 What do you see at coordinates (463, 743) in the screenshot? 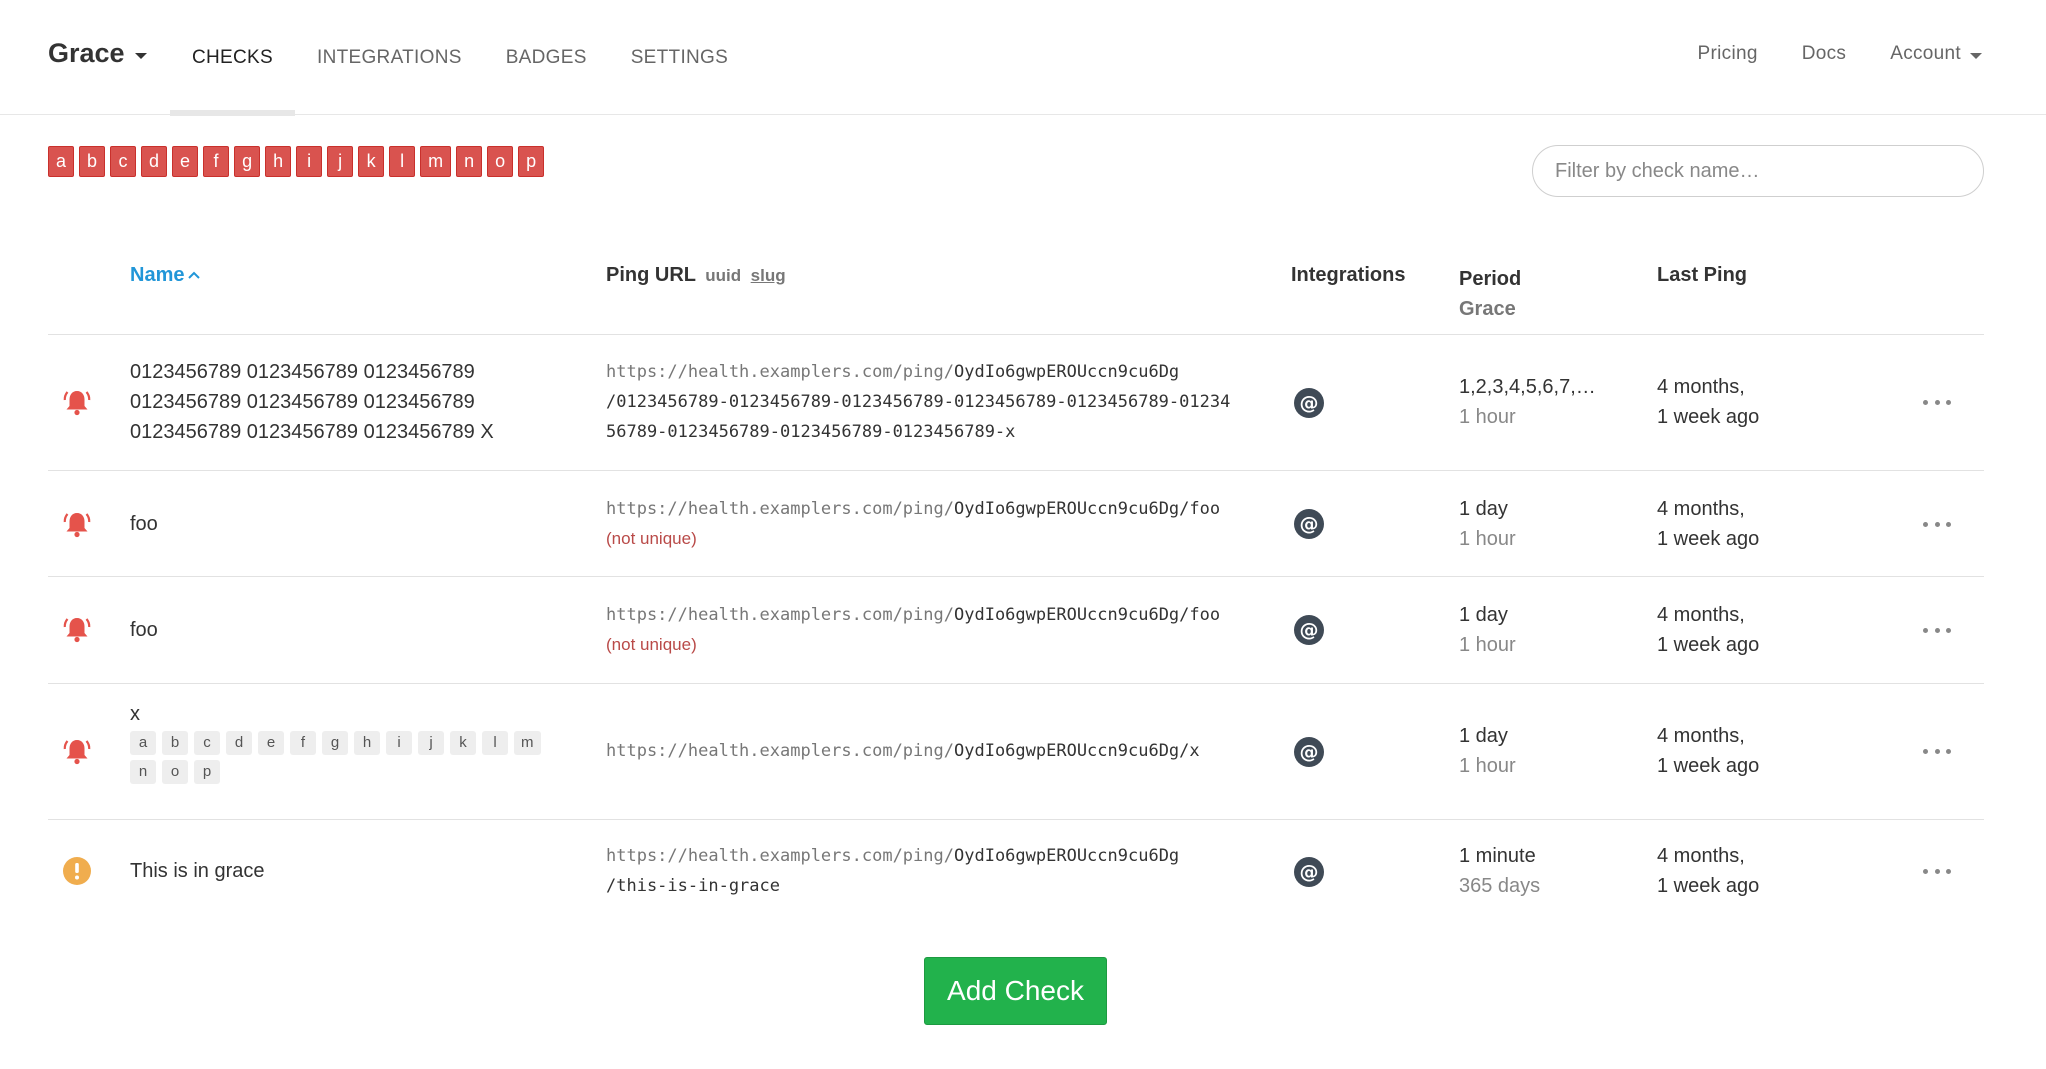
I see `tag-chip: k` at bounding box center [463, 743].